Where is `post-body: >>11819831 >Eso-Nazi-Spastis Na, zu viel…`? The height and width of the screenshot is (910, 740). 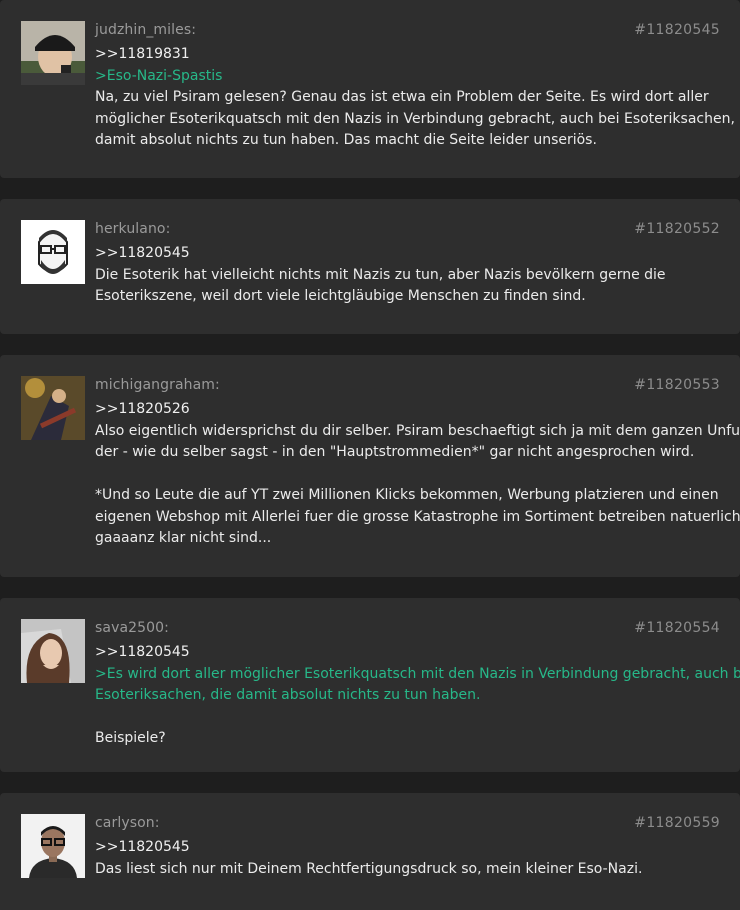
post-body: >>11819831 >Eso-Nazi-Spastis Na, zu viel… is located at coordinates (417, 98).